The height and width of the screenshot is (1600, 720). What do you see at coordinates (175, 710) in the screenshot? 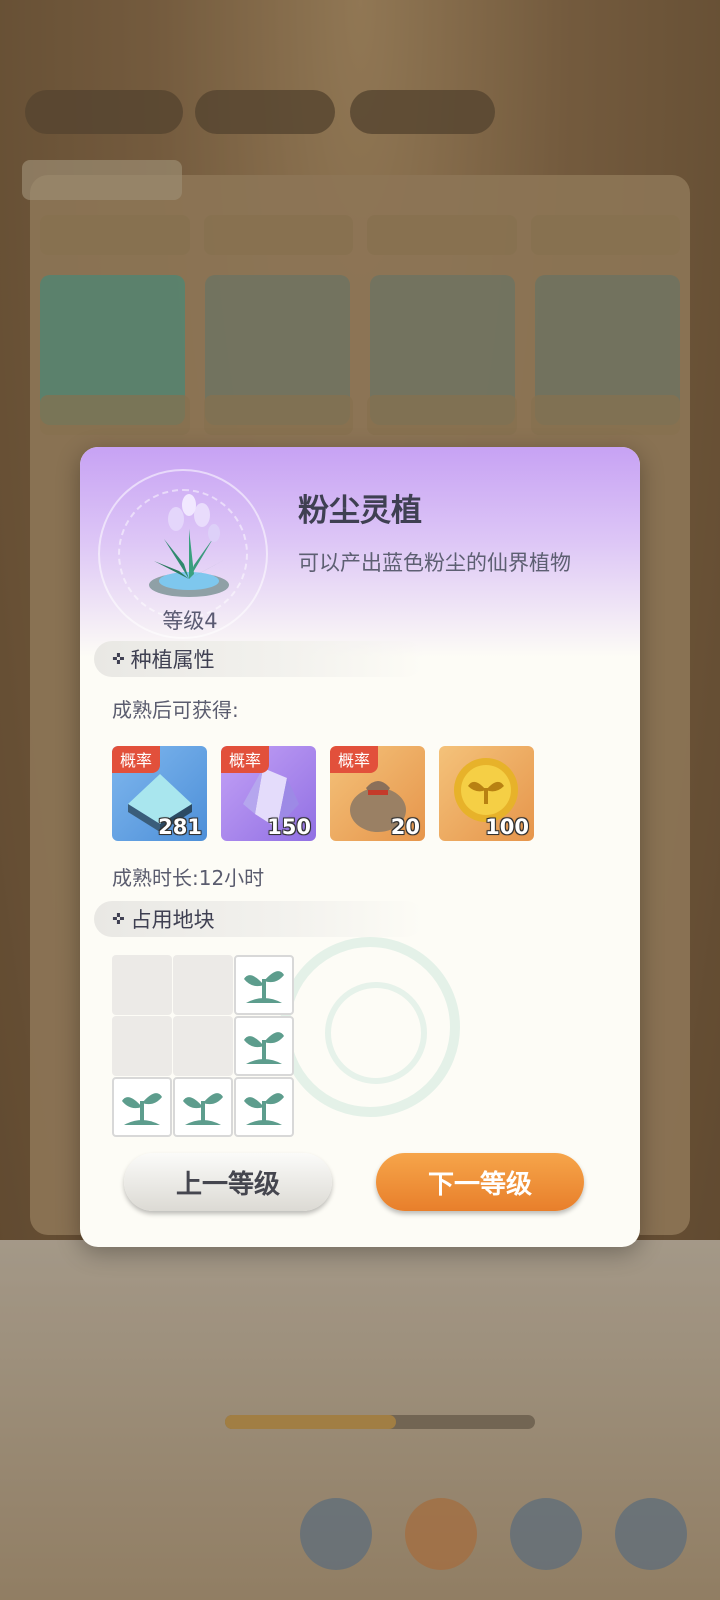
I see `harvest-label: 成熟后可获得:` at bounding box center [175, 710].